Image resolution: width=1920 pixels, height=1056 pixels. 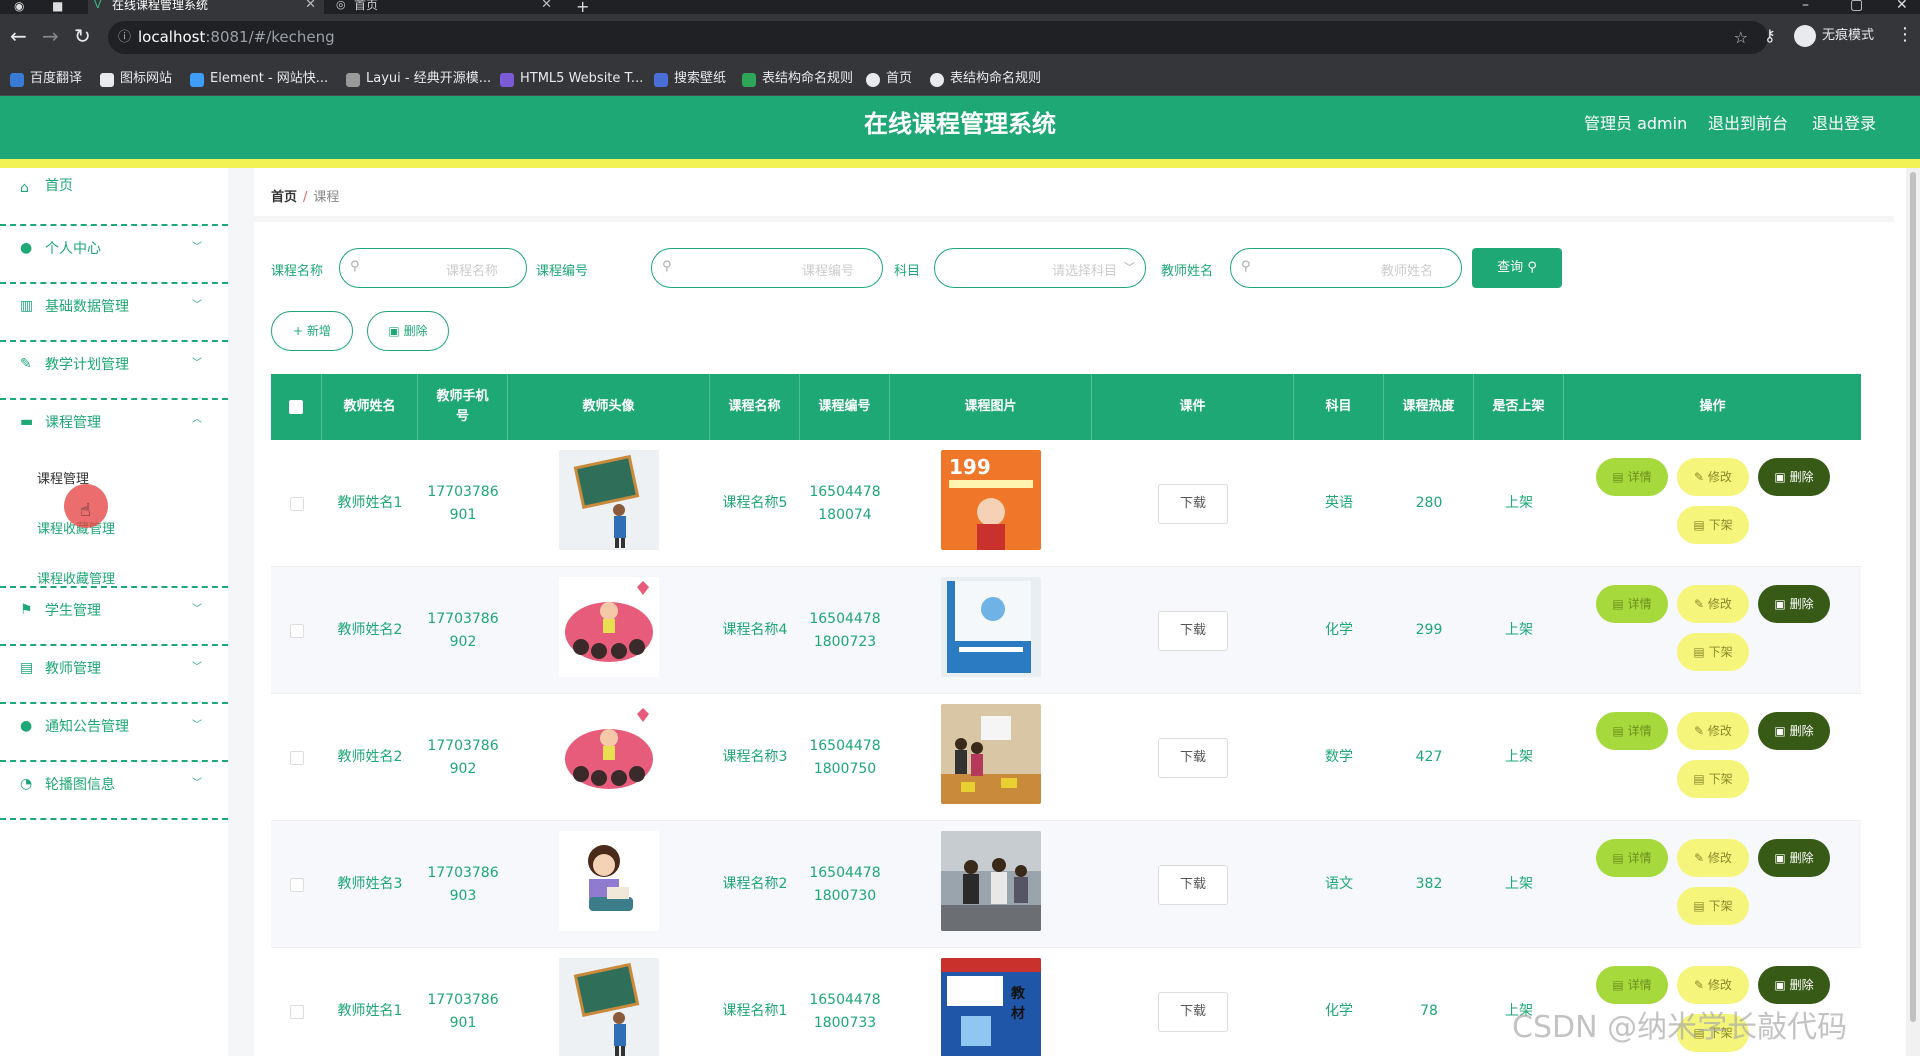 I want to click on sidebar-item-teaching-plan: ✎ 教学计划管理 ﹀, so click(x=114, y=371).